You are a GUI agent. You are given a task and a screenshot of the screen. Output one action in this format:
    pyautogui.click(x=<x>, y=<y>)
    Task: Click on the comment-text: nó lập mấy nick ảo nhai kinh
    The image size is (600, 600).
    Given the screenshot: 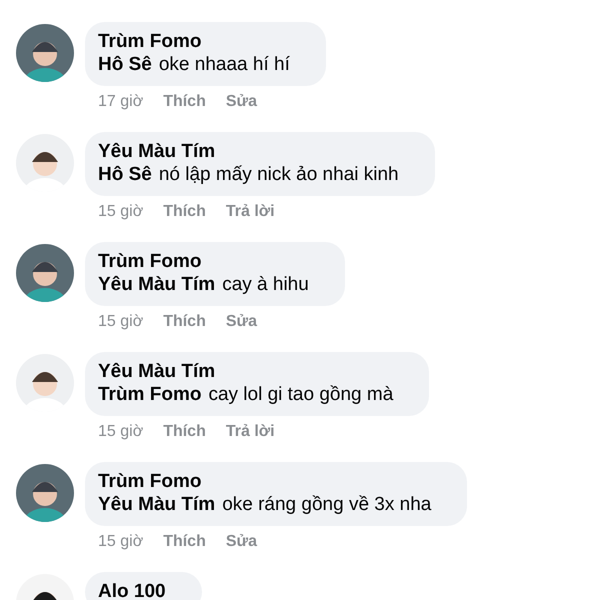 What is the action you would take?
    pyautogui.click(x=278, y=175)
    